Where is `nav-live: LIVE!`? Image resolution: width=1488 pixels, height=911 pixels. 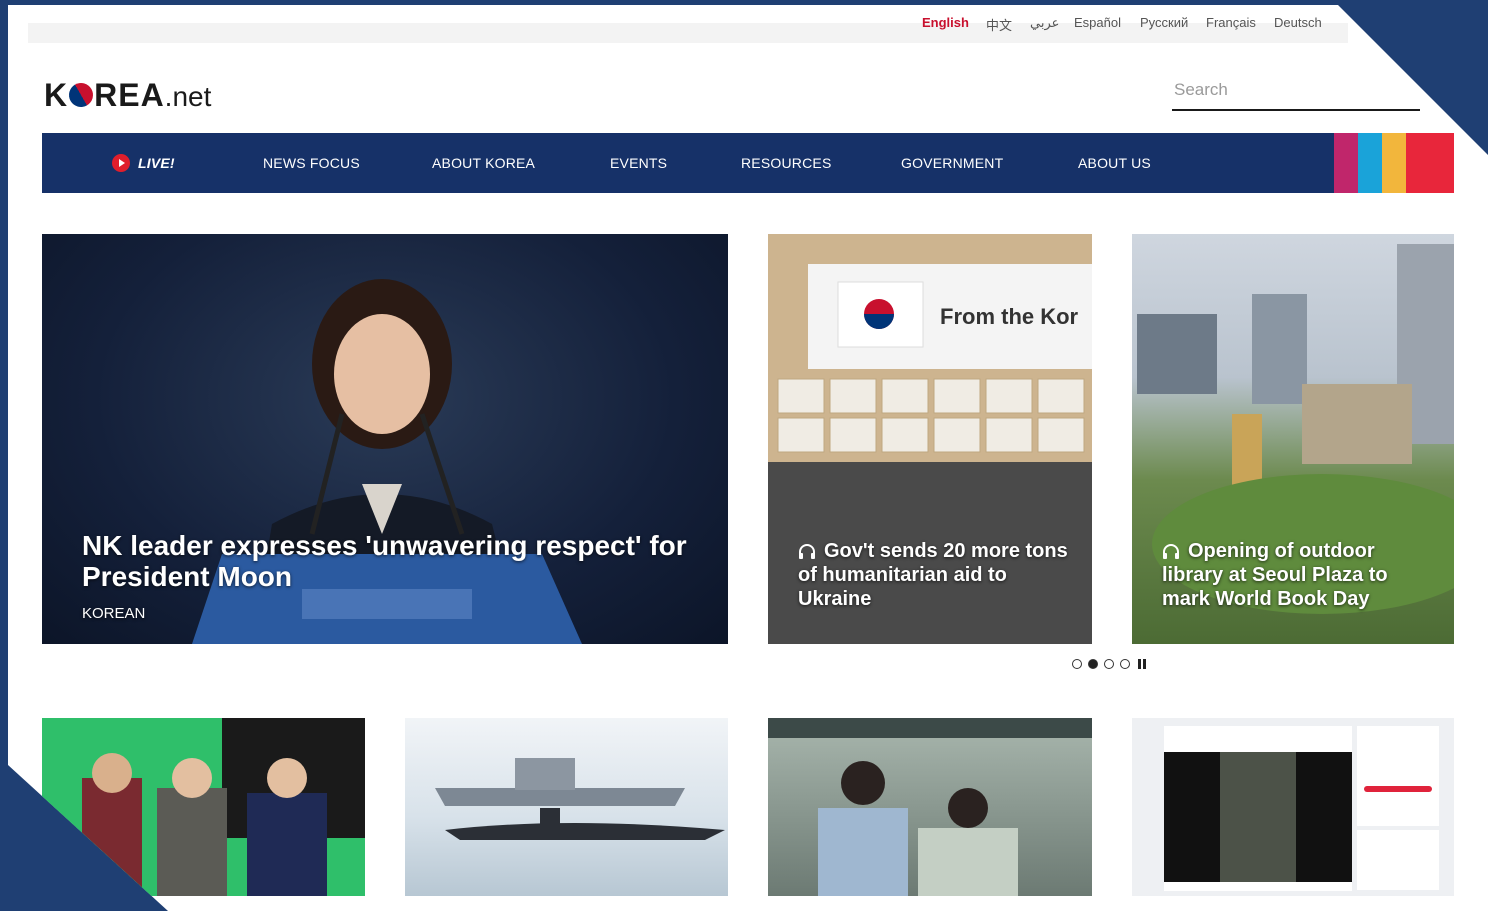
nav-live: LIVE! is located at coordinates (143, 163).